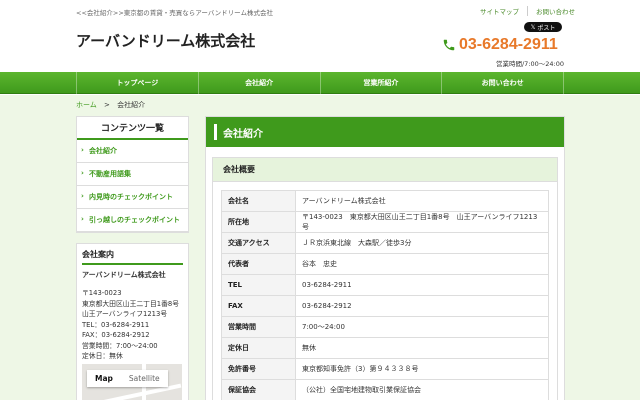  Describe the element at coordinates (124, 275) in the screenshot. I see `company-name: アーバンドリーム株式会社` at that location.